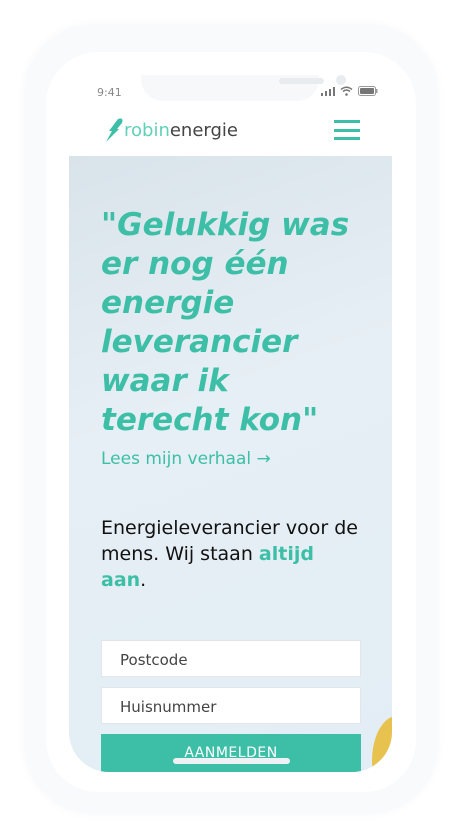 The height and width of the screenshot is (835, 462). I want to click on read-story-link: Lees mijn verhaal →, so click(186, 459).